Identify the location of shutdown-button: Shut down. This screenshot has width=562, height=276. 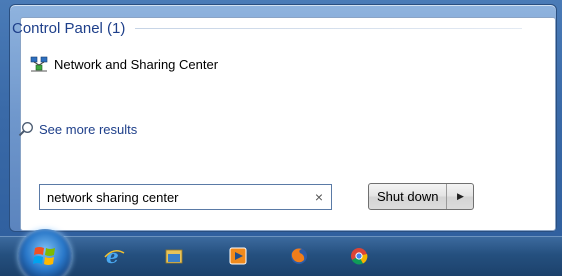
(408, 196).